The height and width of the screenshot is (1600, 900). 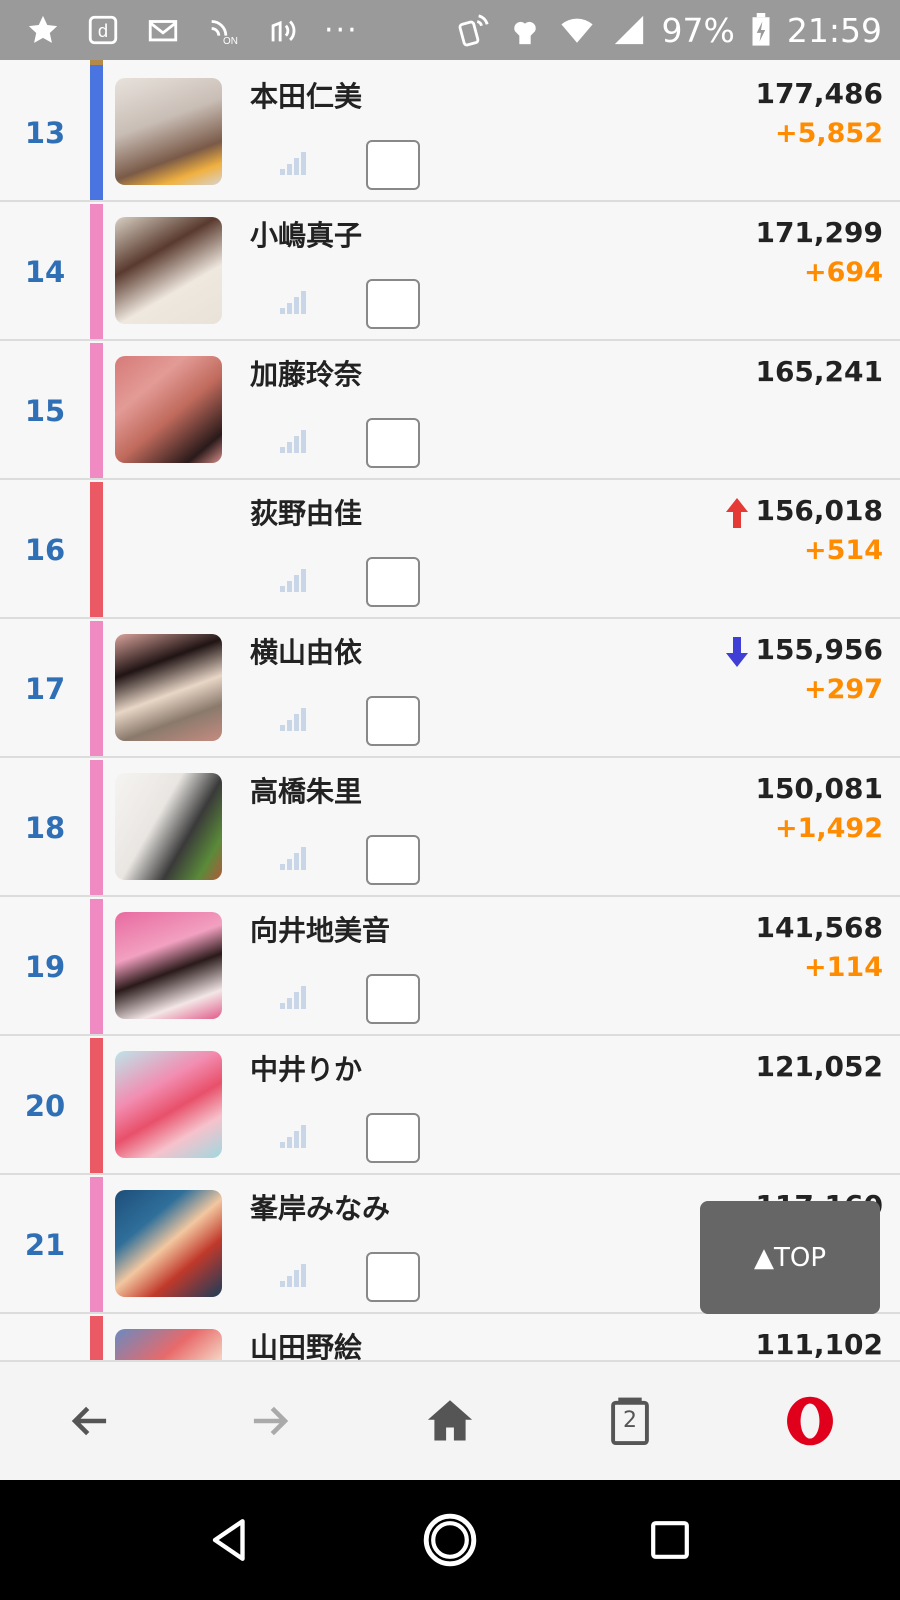 What do you see at coordinates (843, 272) in the screenshot?
I see `vote-delta: +694` at bounding box center [843, 272].